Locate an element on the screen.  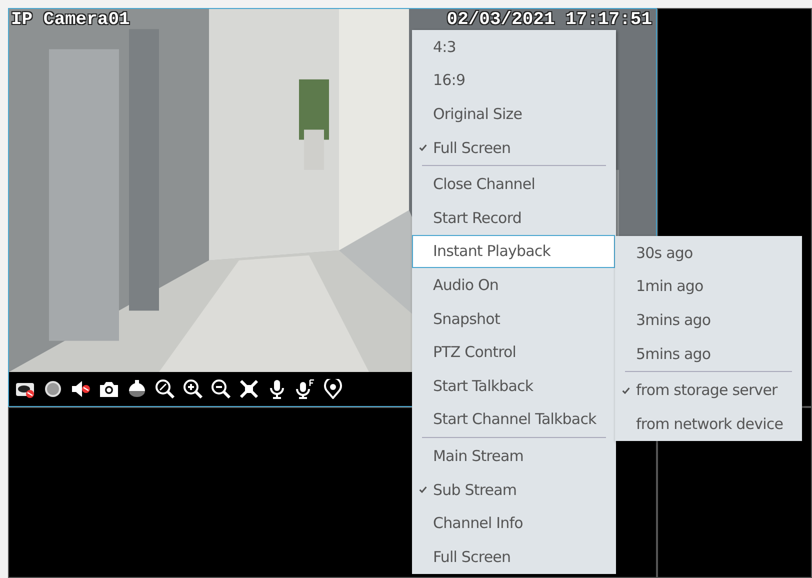
menu-item: Start Channel Talkback is located at coordinates (514, 419).